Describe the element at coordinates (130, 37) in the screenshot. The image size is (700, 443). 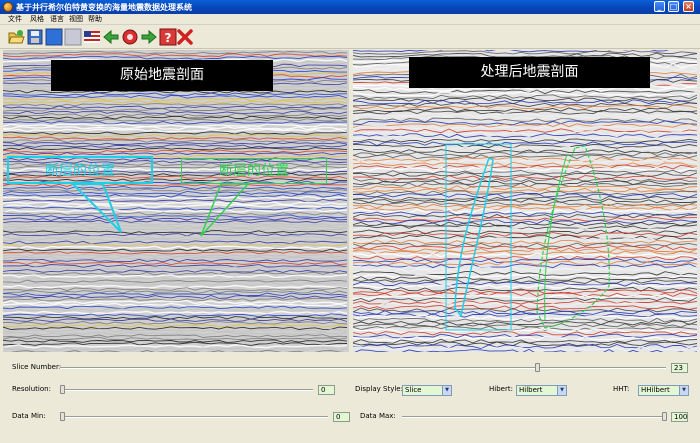
I see `red-circle-icon` at that location.